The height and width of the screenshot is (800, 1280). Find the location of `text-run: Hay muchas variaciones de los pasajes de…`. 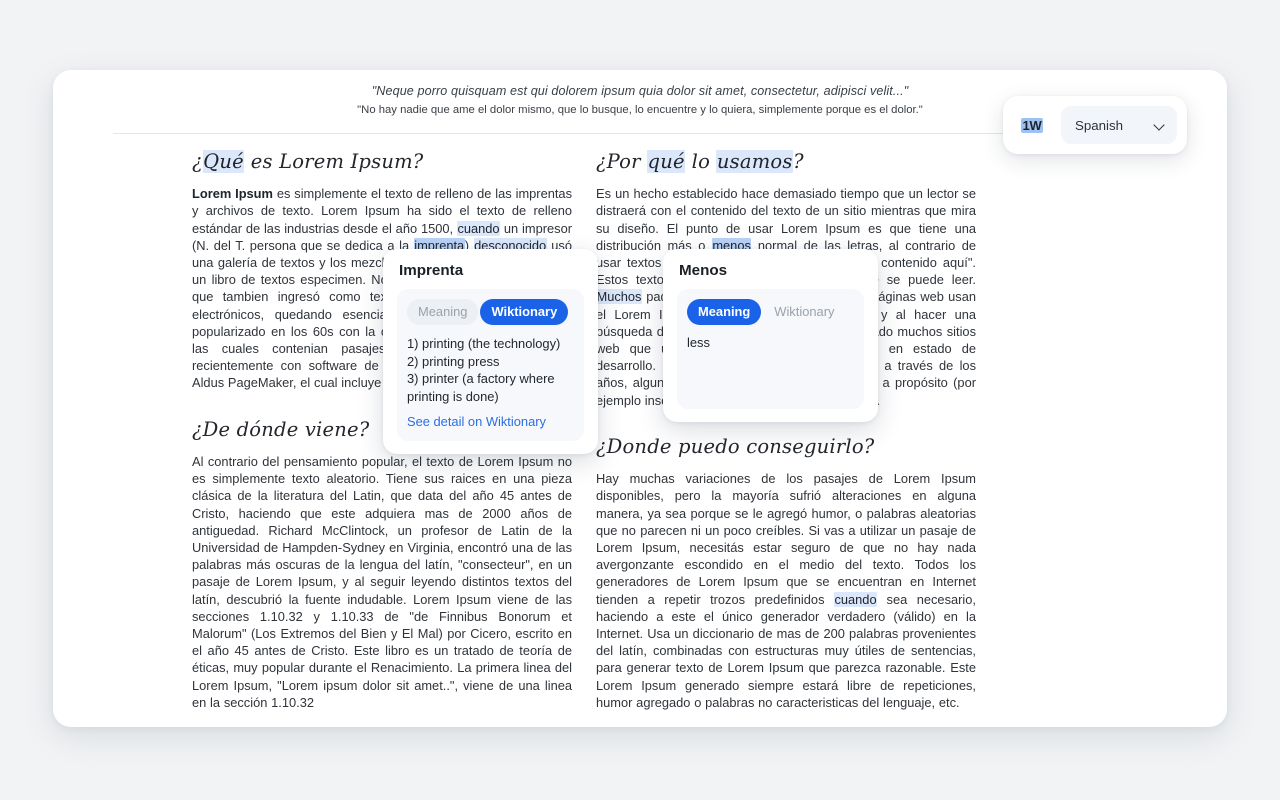

text-run: Hay muchas variaciones de los pasajes de… is located at coordinates (786, 539).